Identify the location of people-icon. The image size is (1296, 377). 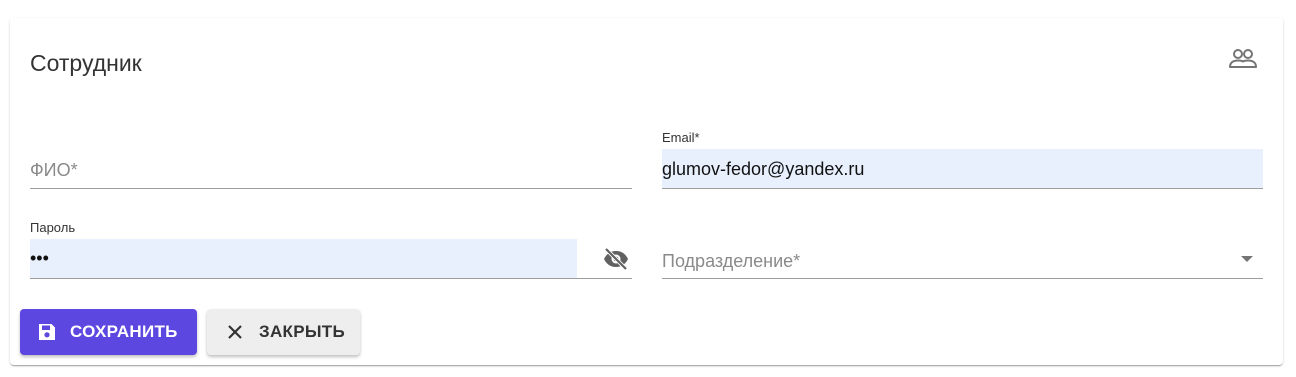
(1243, 58).